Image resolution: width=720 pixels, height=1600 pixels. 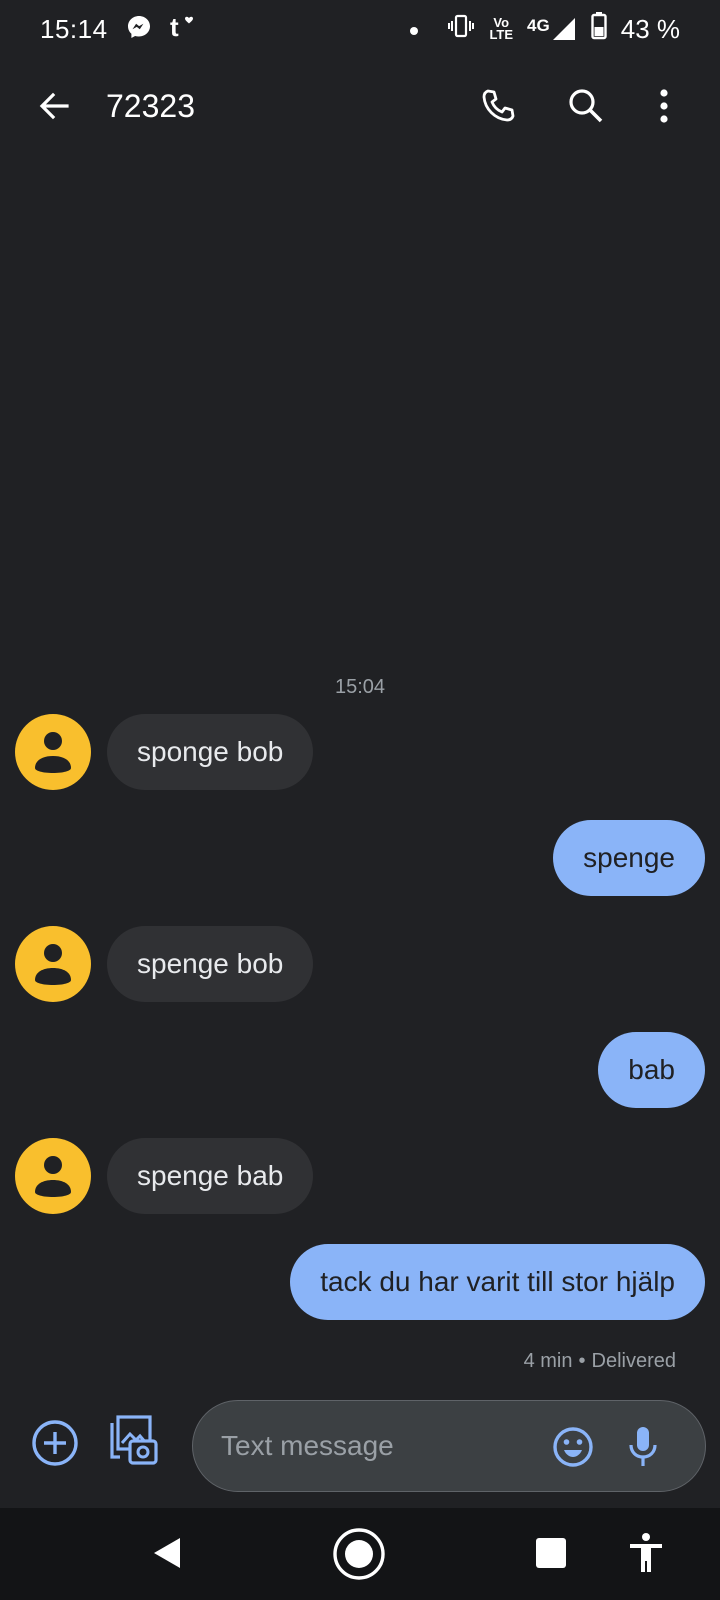 I want to click on nav-home-icon, so click(x=359, y=1554).